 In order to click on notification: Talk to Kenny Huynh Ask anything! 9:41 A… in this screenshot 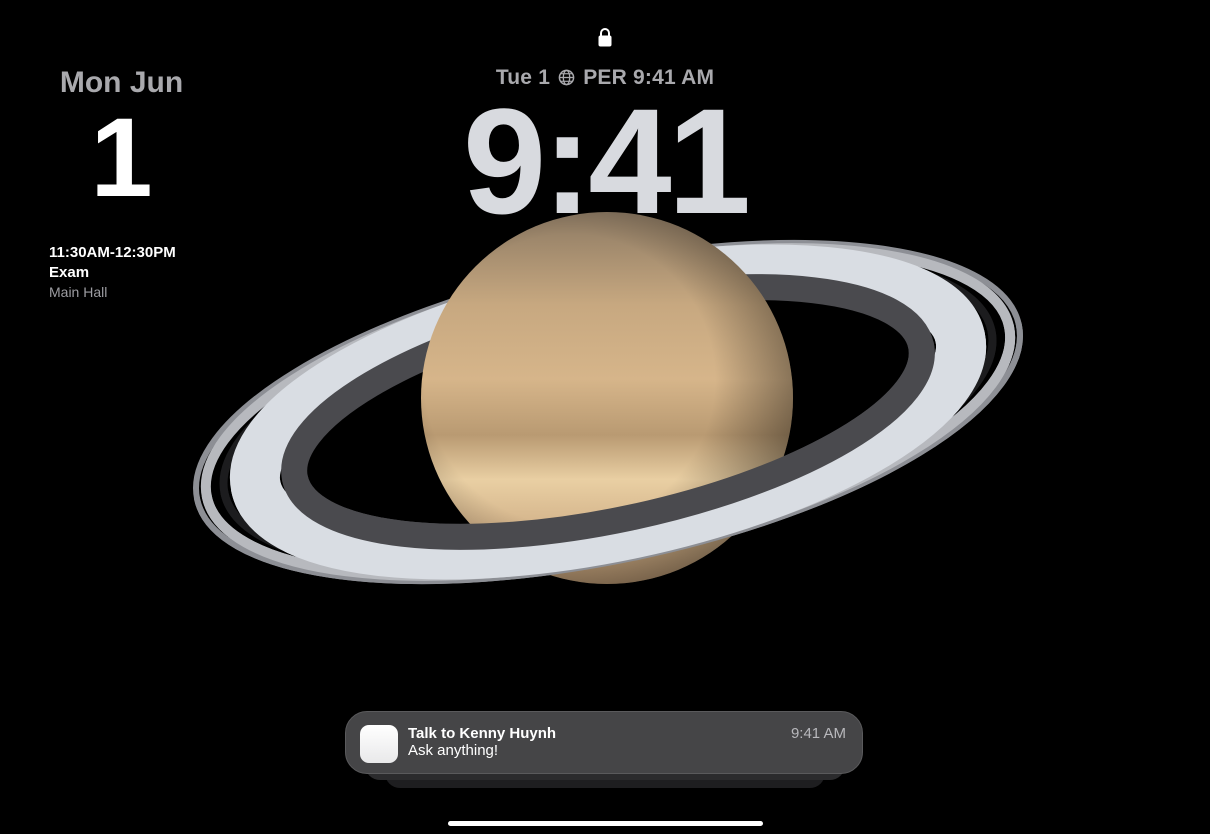, I will do `click(604, 742)`.